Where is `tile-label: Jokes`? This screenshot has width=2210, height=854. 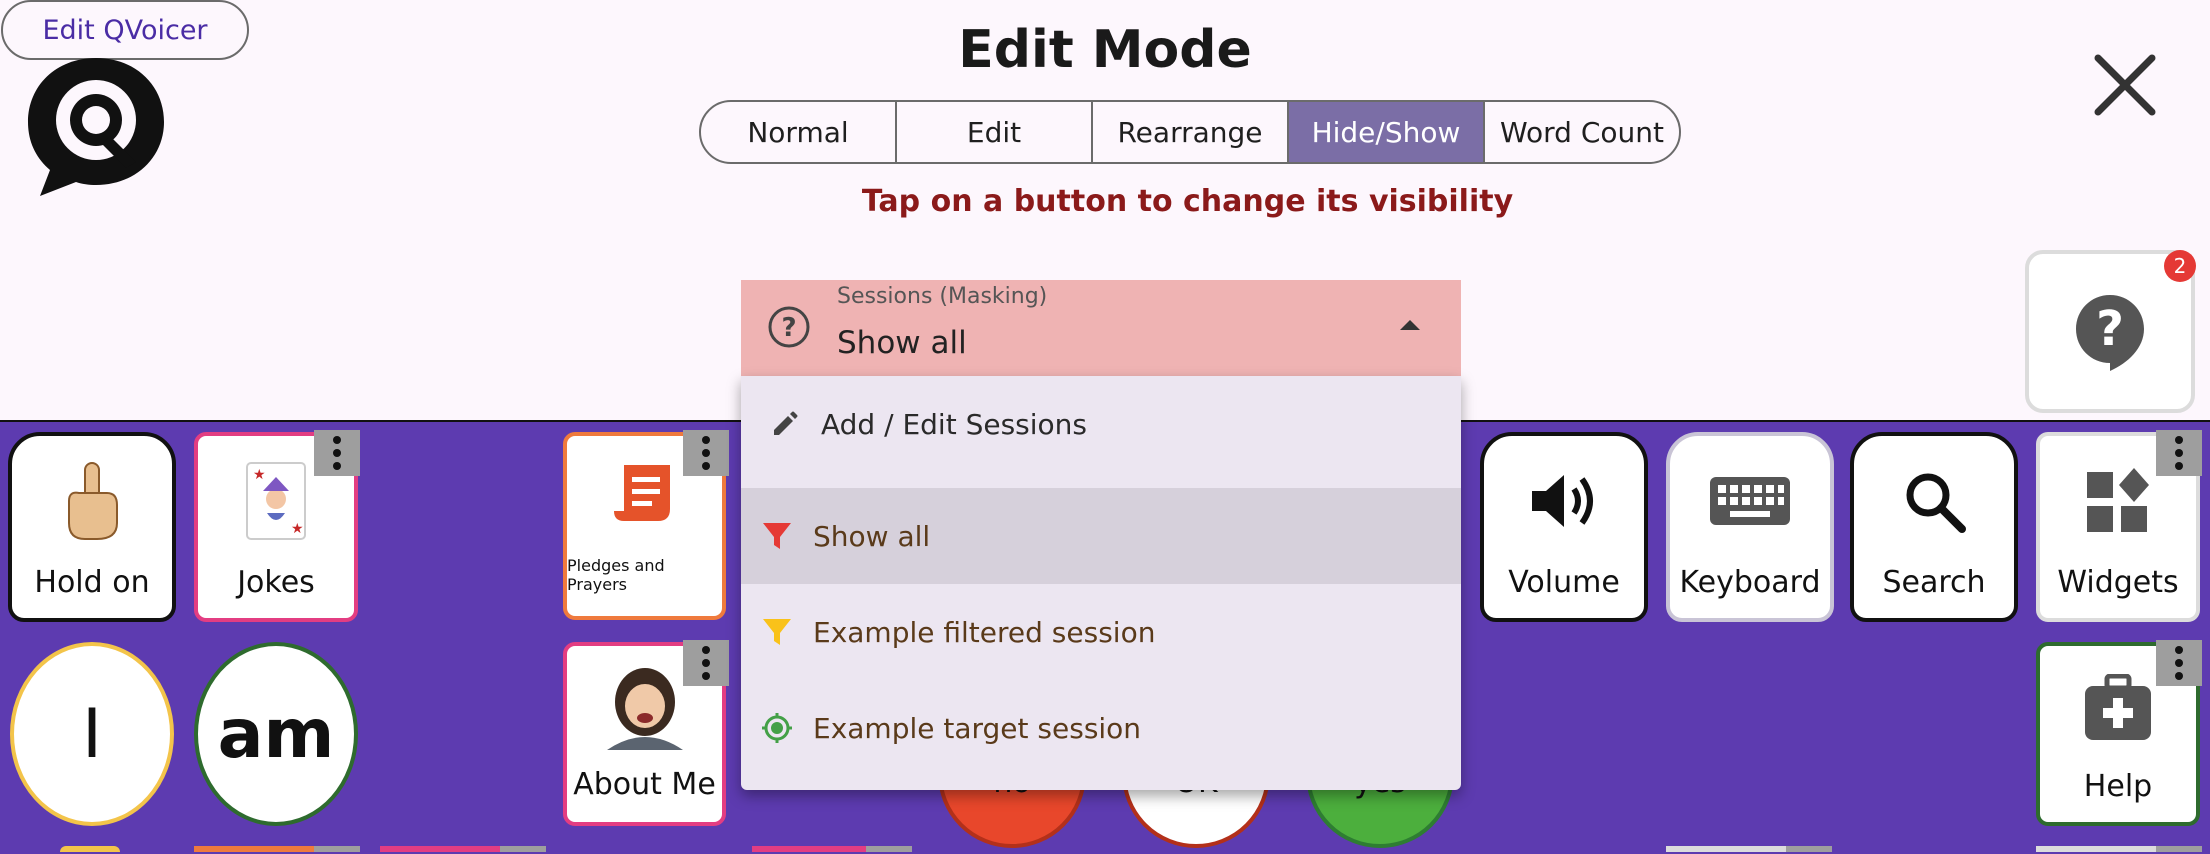 tile-label: Jokes is located at coordinates (276, 582).